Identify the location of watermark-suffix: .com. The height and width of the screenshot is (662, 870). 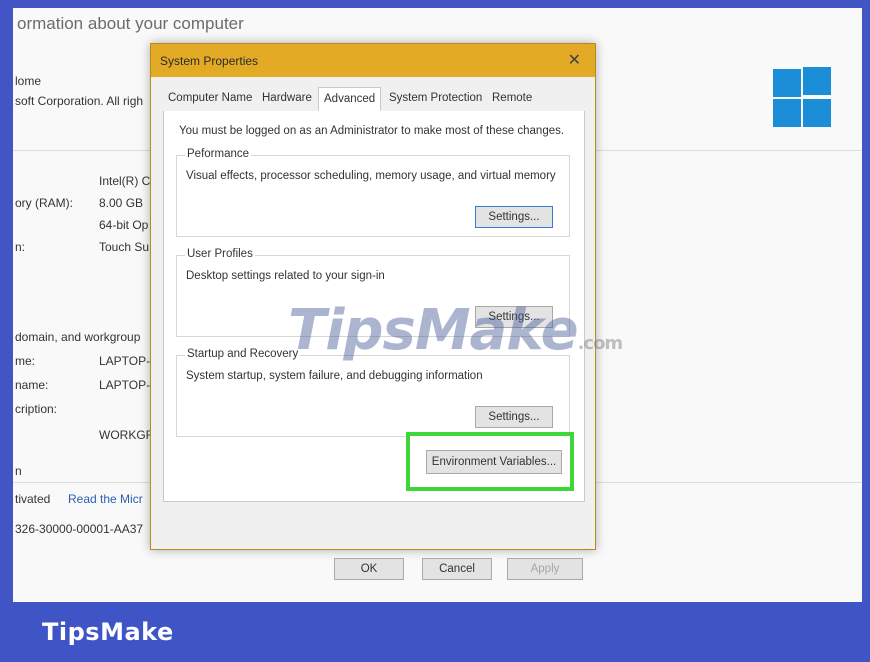
(600, 343).